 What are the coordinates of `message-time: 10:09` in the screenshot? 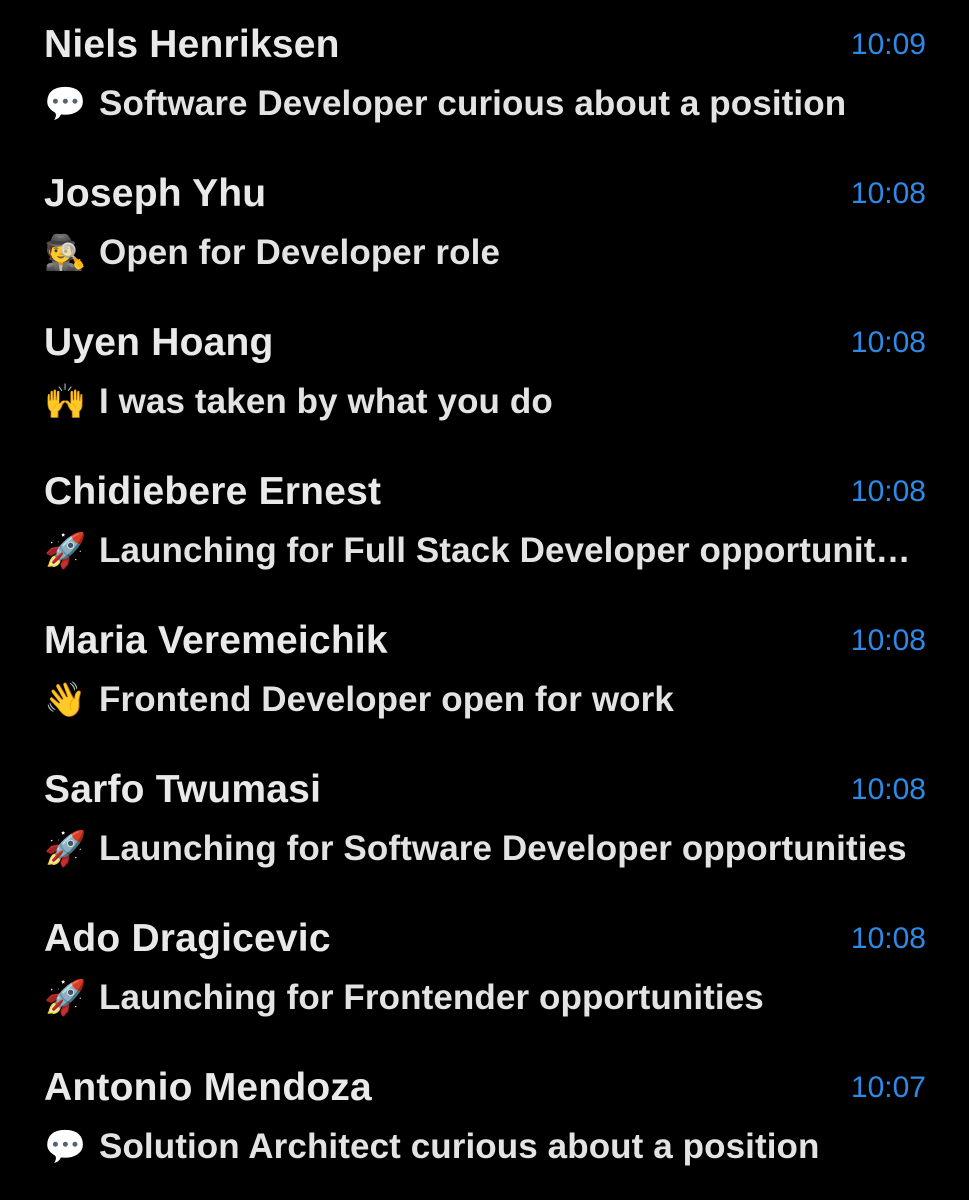 It's located at (888, 44).